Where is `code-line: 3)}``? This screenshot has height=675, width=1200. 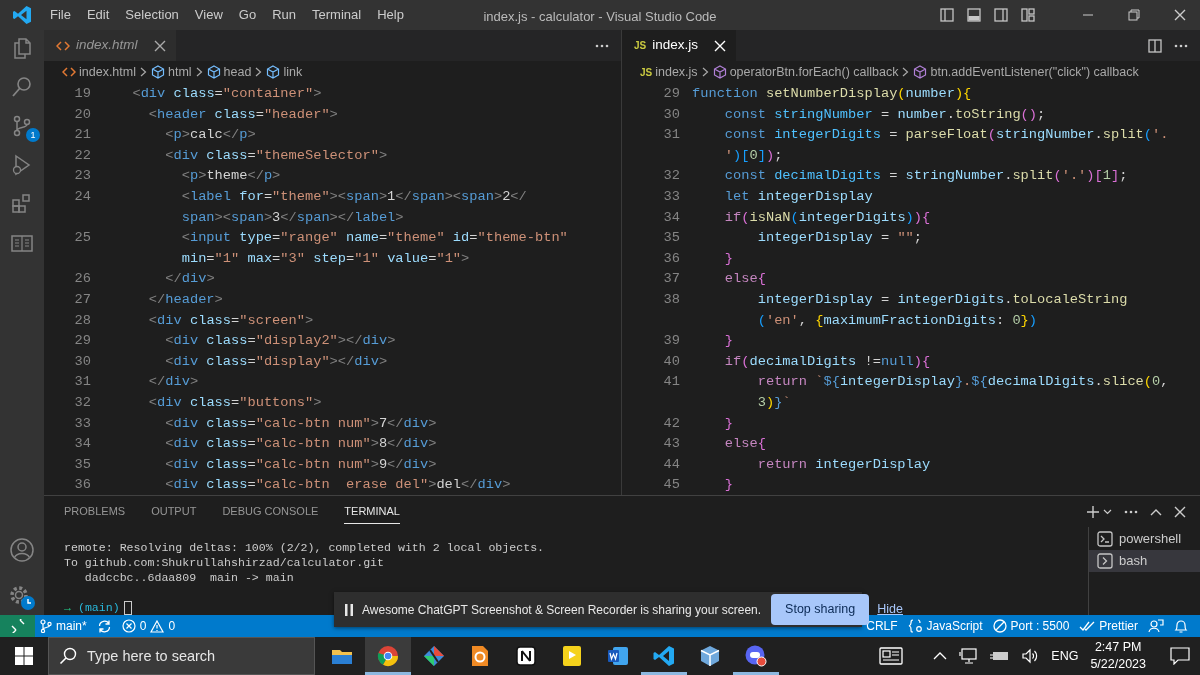
code-line: 3)}` is located at coordinates (773, 402).